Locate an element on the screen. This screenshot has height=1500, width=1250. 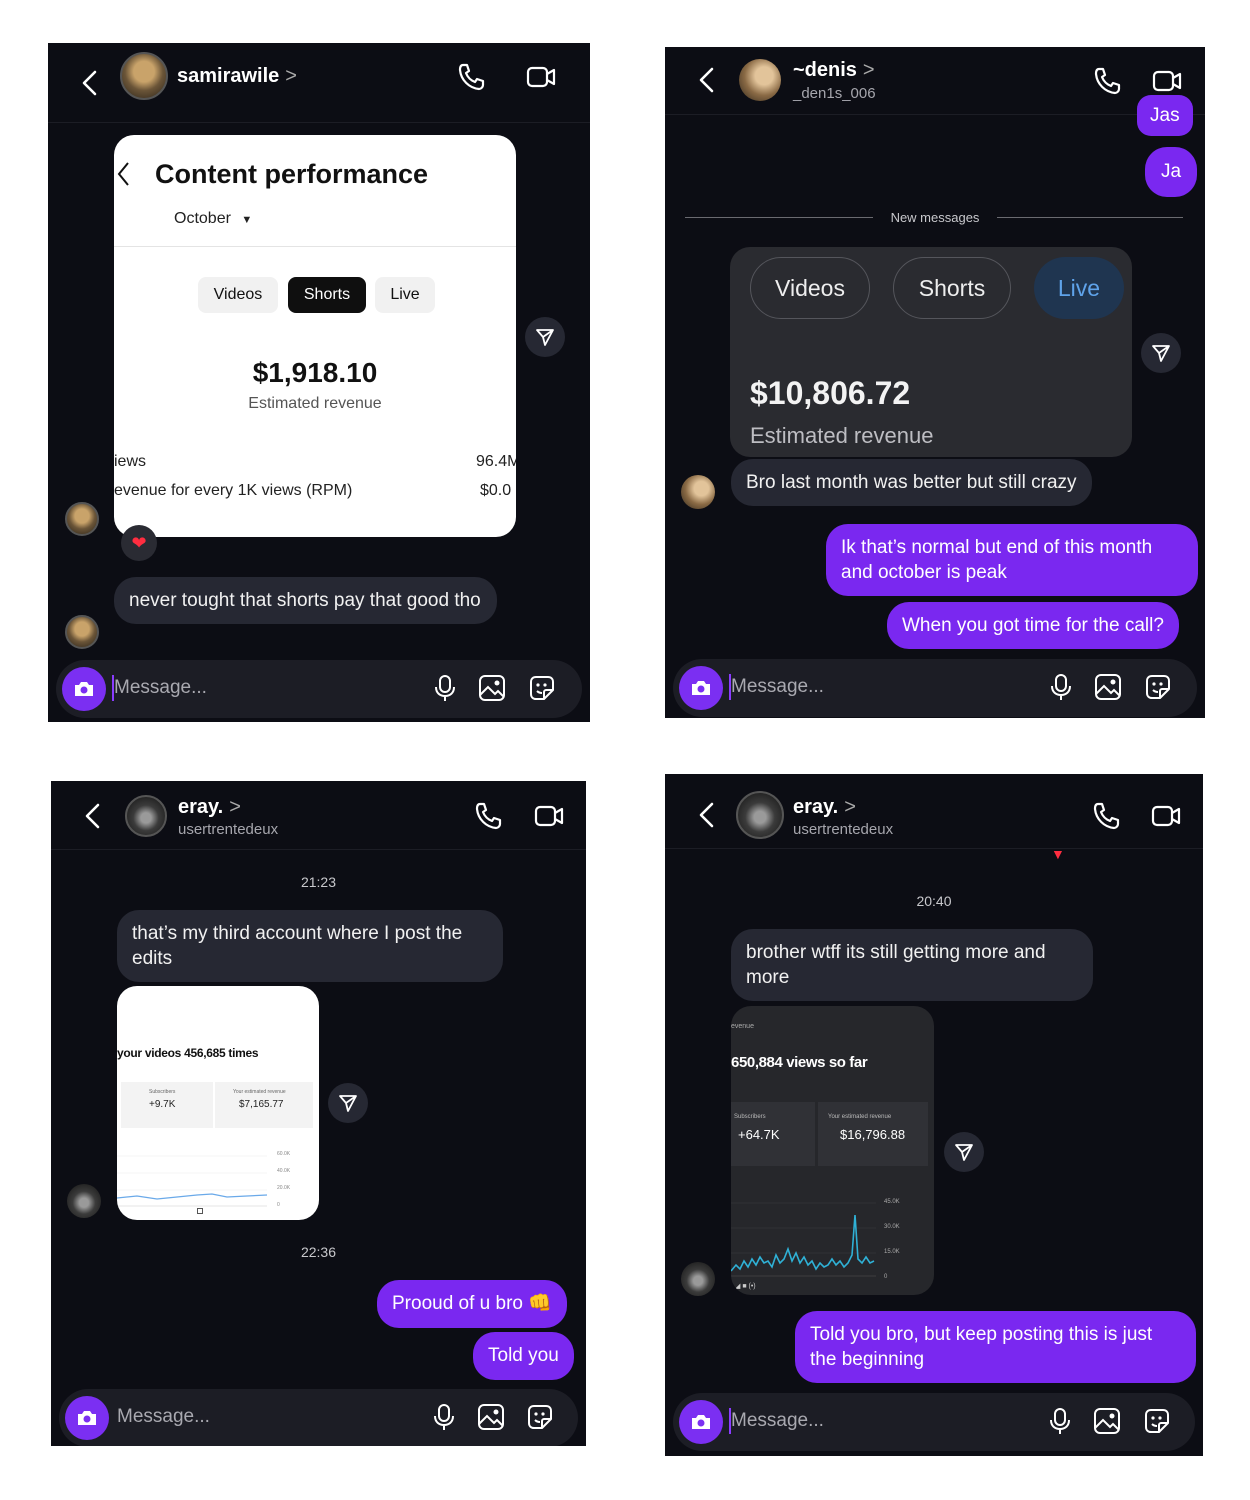
y-tick: 20.0K is located at coordinates (284, 1188).